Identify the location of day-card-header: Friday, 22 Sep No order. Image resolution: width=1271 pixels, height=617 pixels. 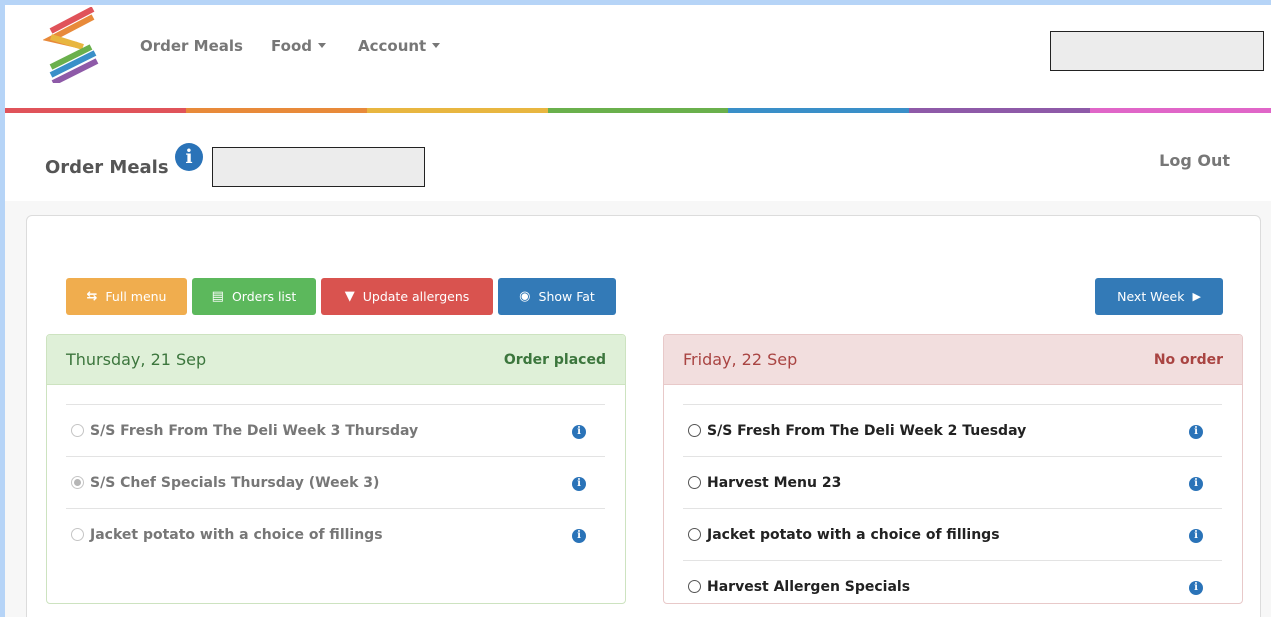
(953, 360).